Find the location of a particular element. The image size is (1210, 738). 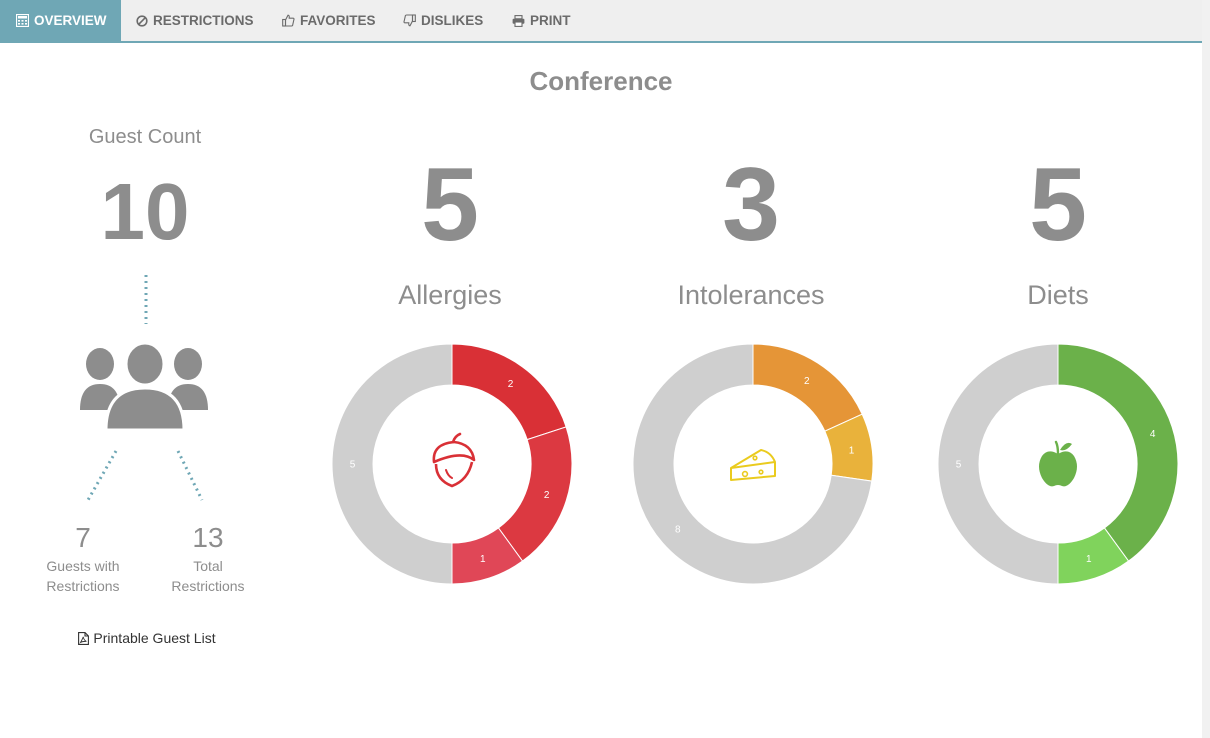

tab-bar: OVERVIEW RESTRICTIONS FAVORITES DISLIKES is located at coordinates (601, 21).